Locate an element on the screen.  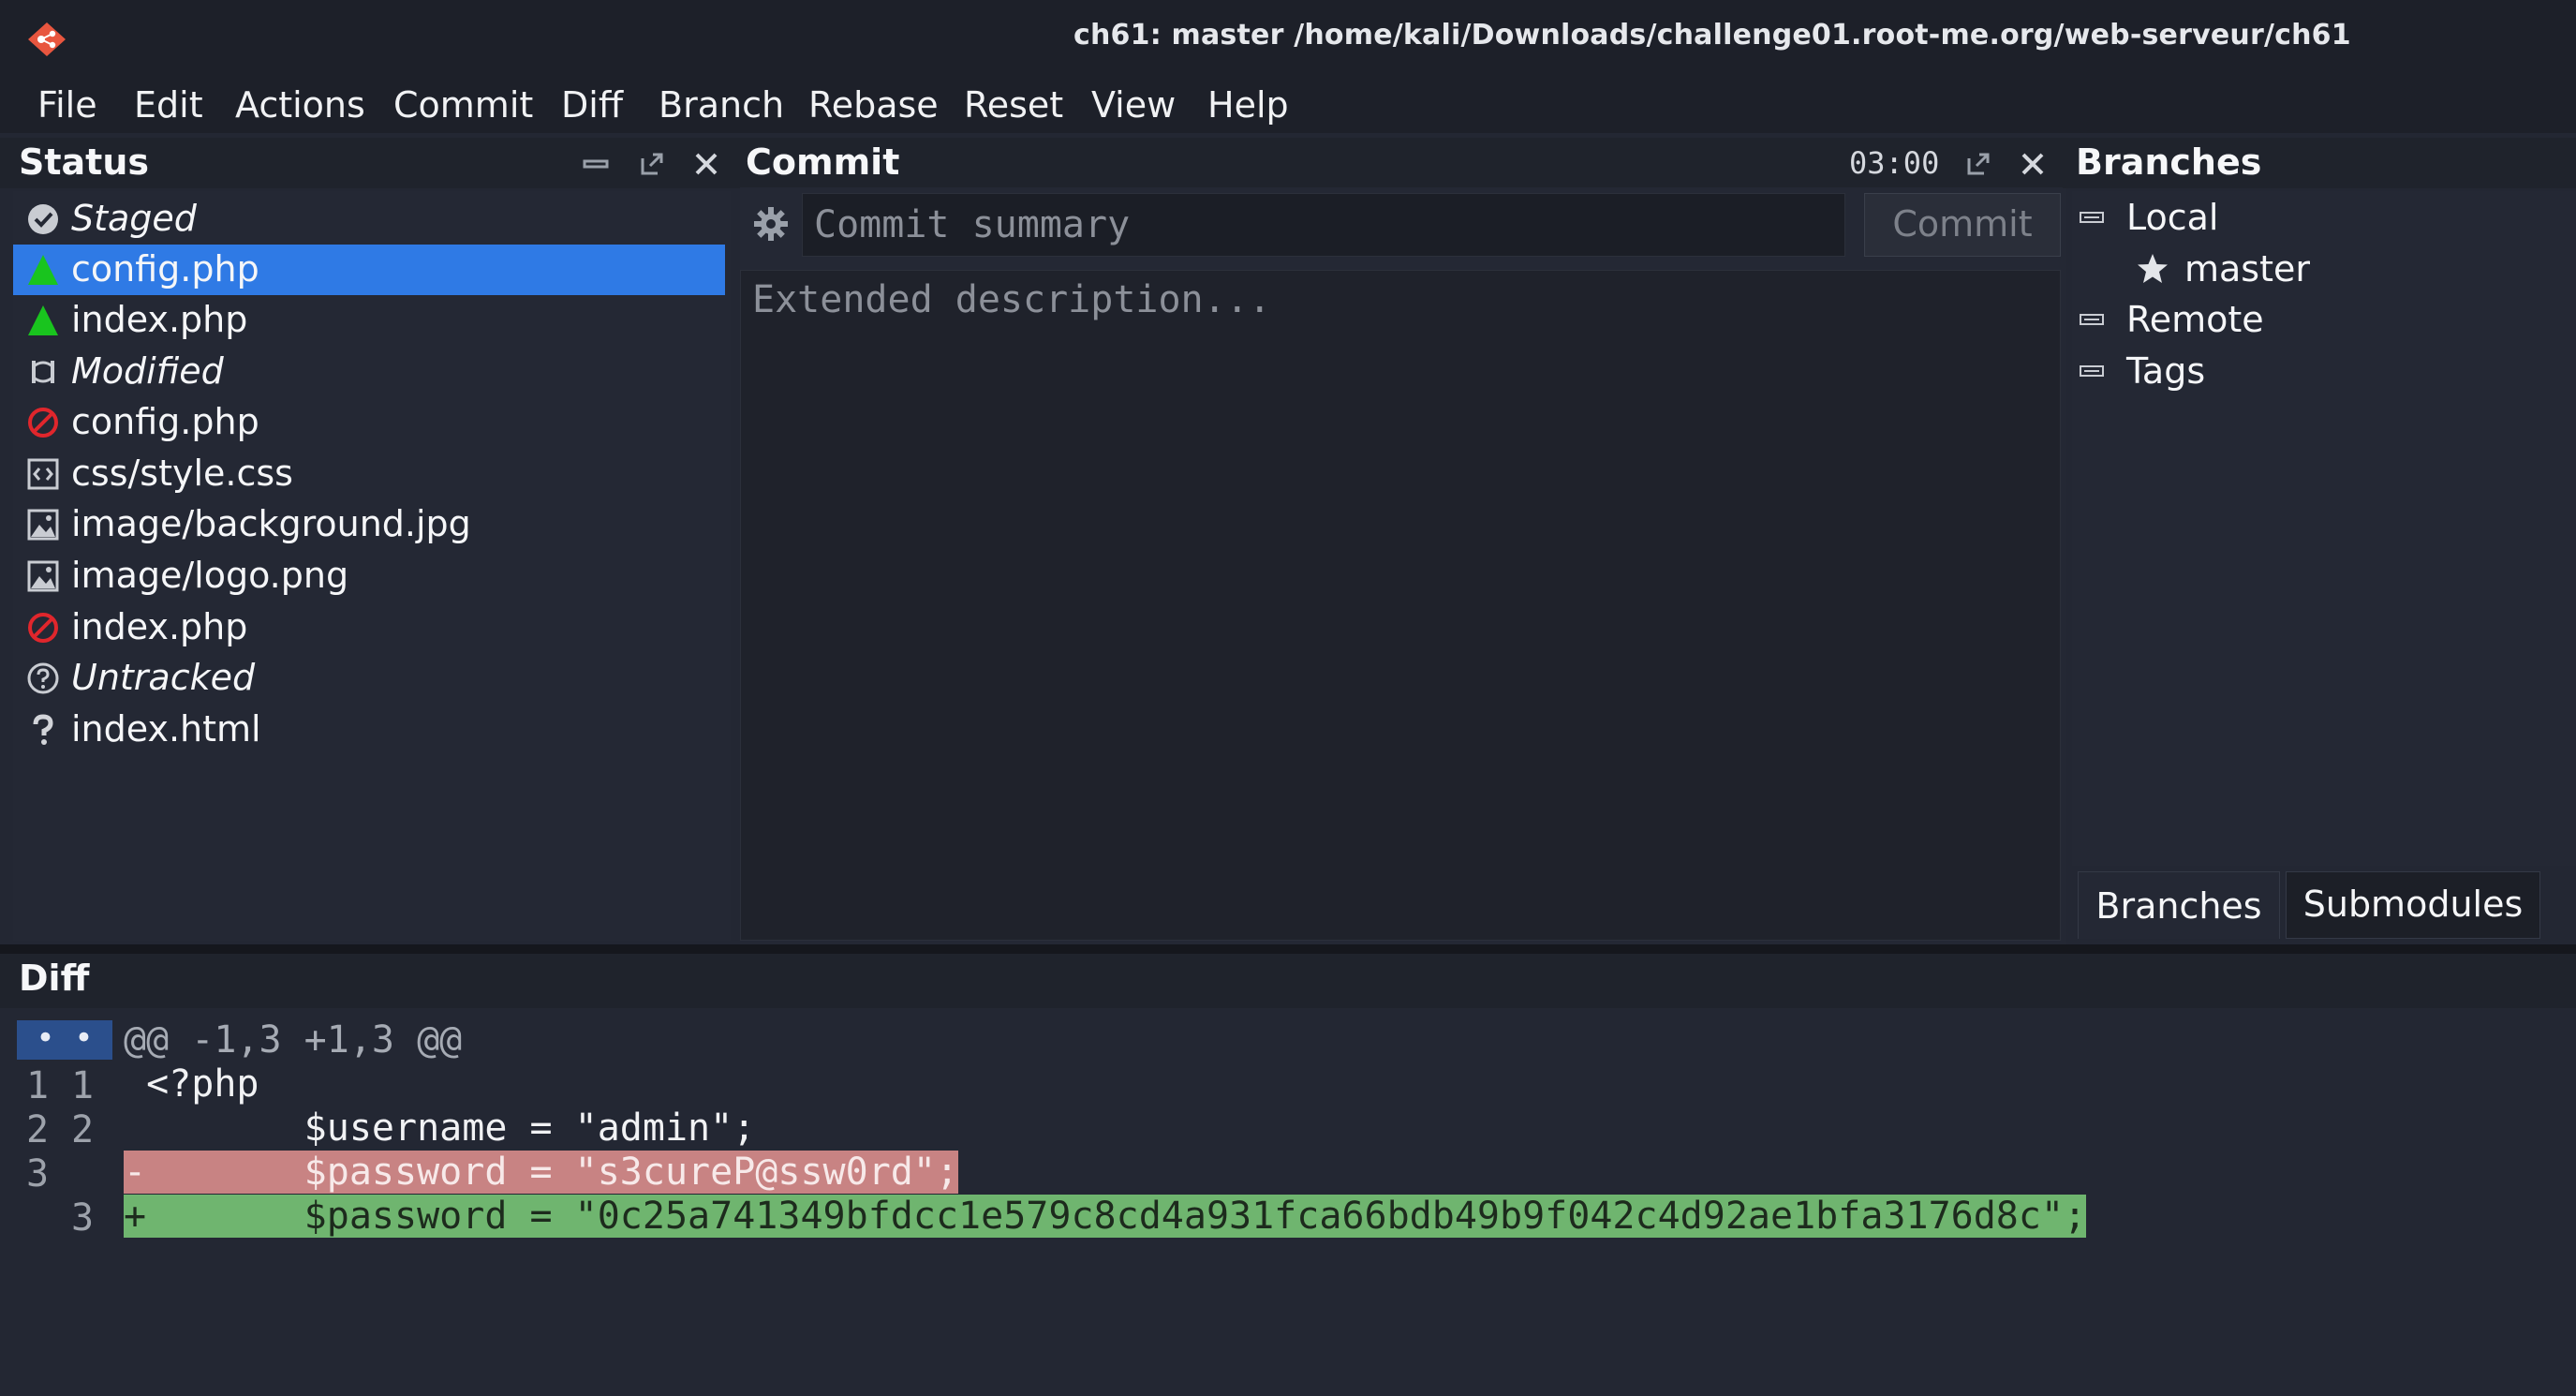
tab-branches: Branches is located at coordinates (2179, 905).